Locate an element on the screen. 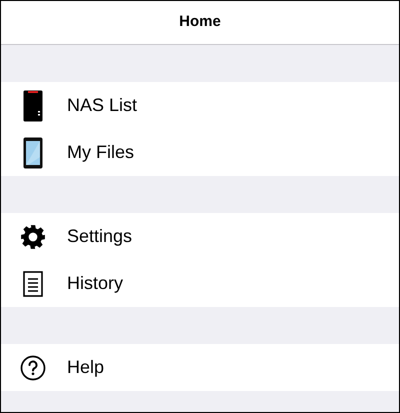  menu-item: Settings is located at coordinates (200, 236).